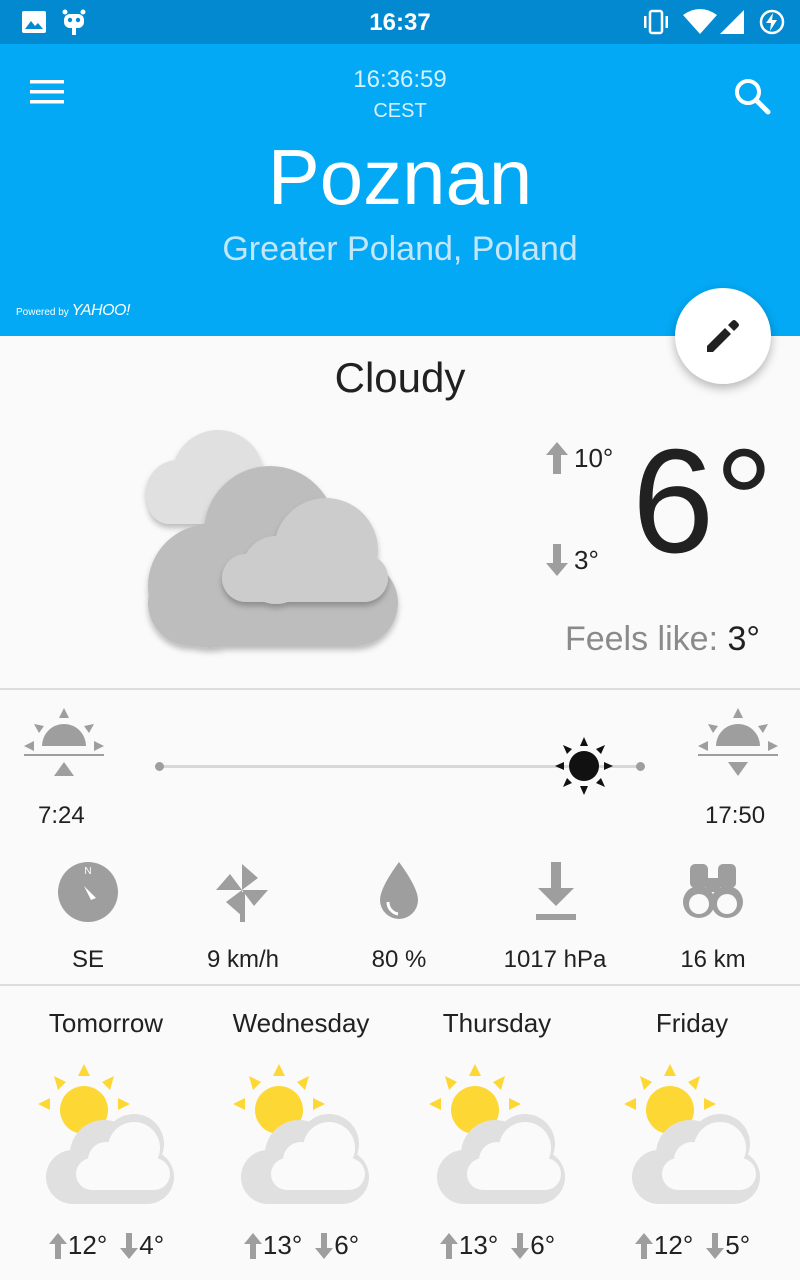  I want to click on sunrise-icon, so click(64, 742).